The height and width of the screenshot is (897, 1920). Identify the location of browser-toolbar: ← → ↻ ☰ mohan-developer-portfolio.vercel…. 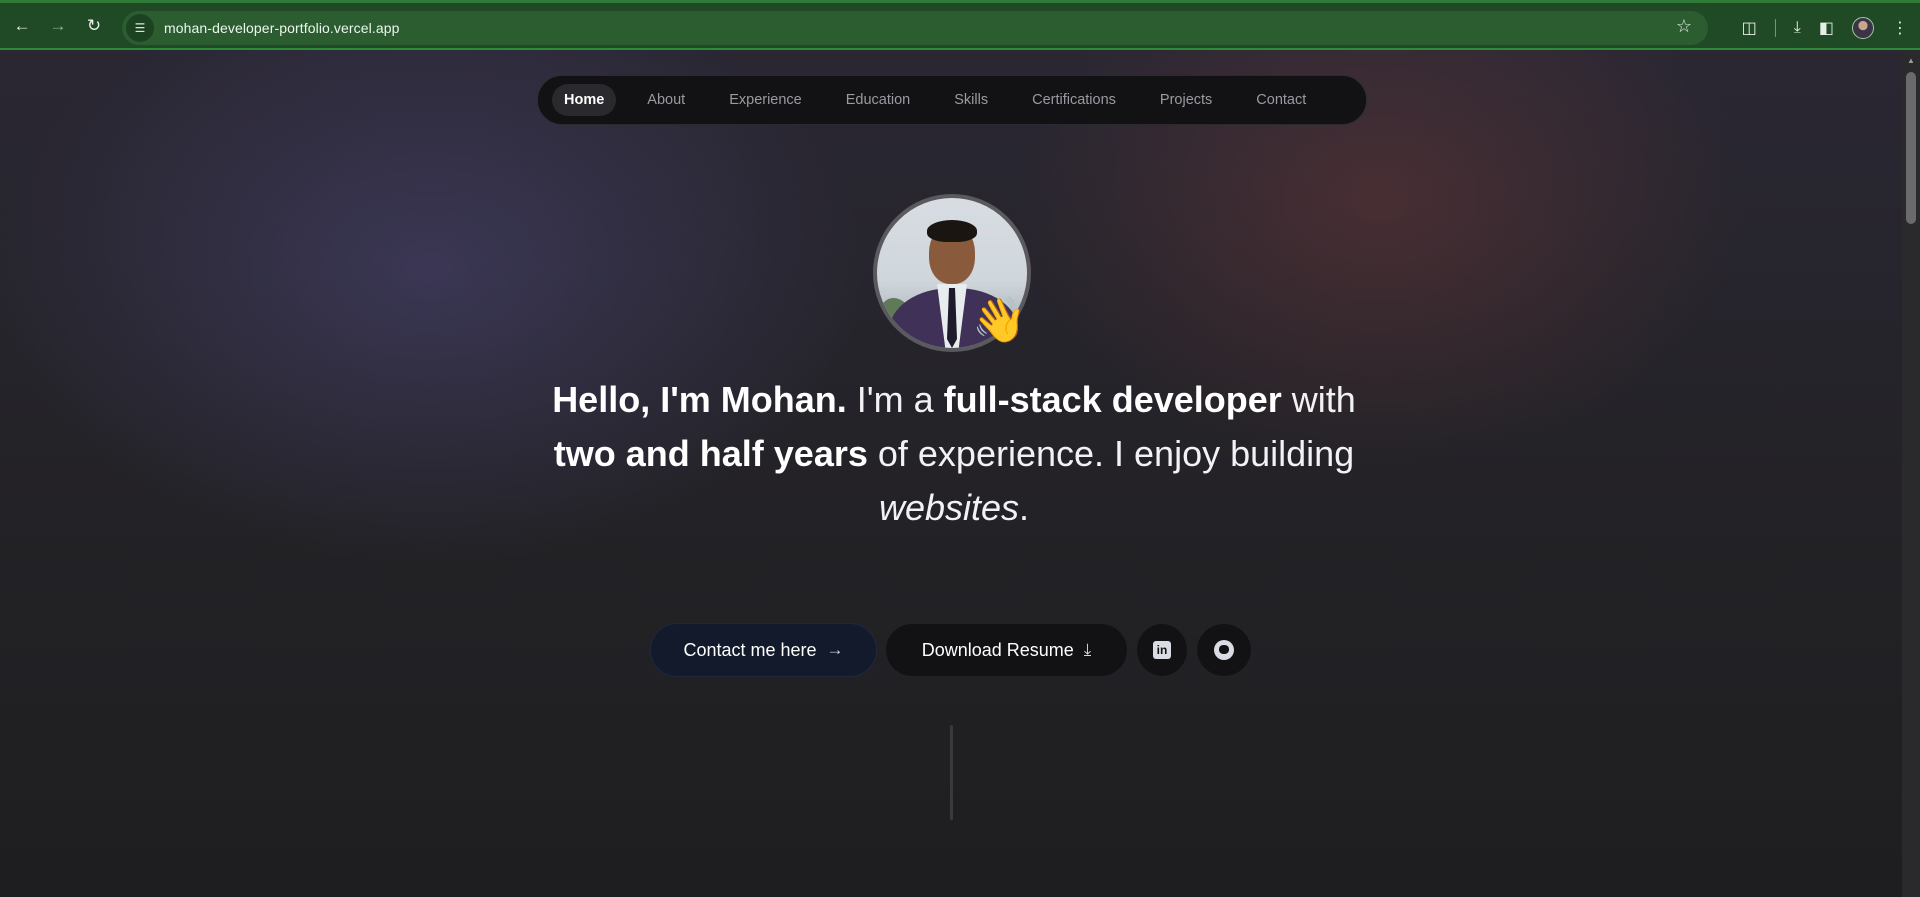
(960, 25).